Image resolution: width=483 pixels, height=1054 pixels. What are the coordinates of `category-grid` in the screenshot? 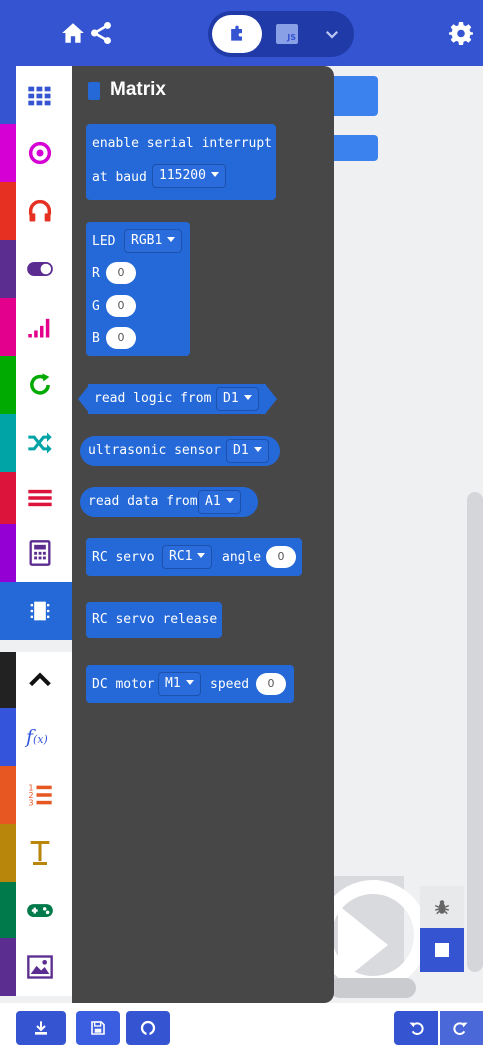 It's located at (36, 95).